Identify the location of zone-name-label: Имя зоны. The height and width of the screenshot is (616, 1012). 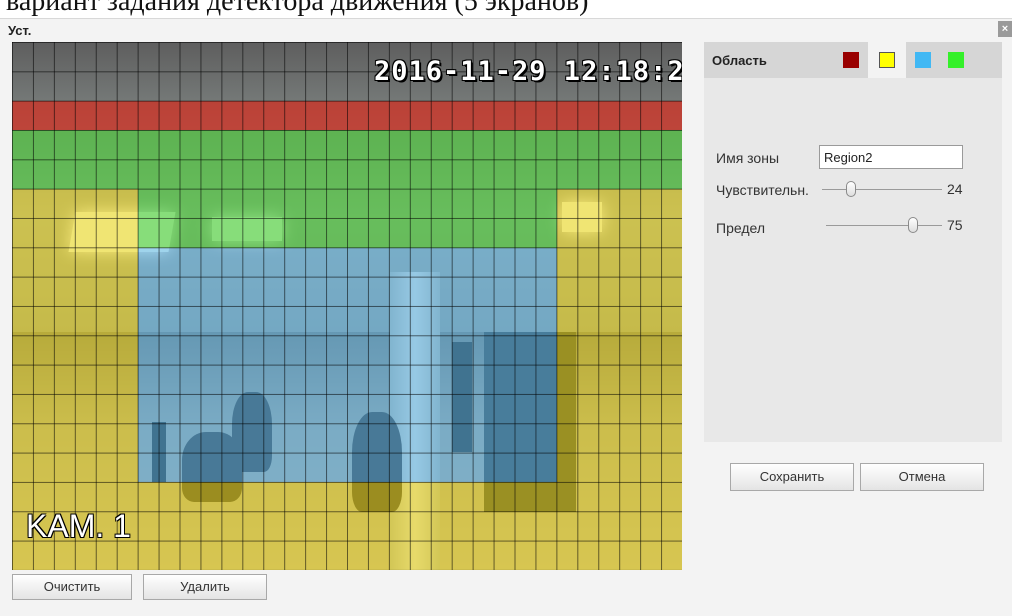
(747, 158).